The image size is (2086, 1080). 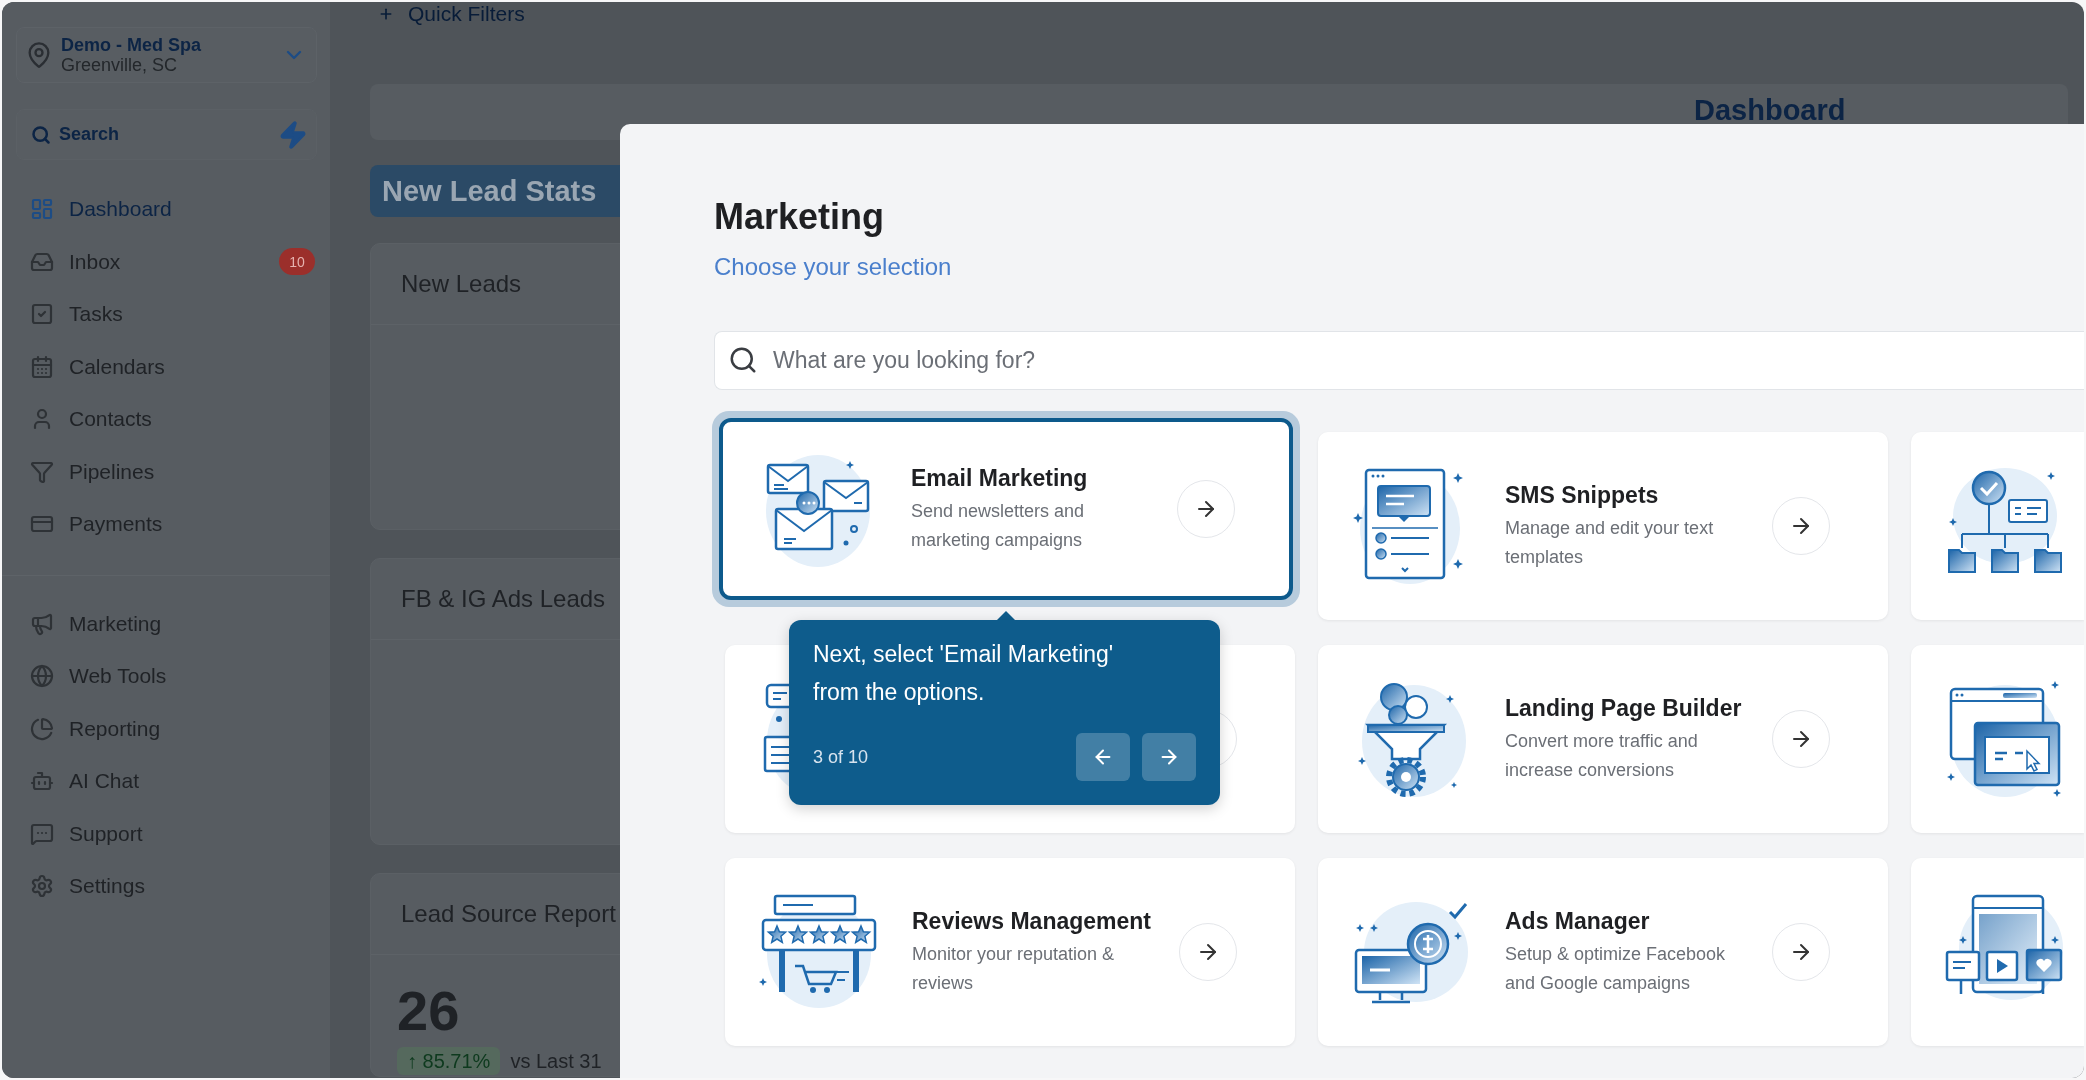 What do you see at coordinates (166, 366) in the screenshot?
I see `nav-item: Calendars` at bounding box center [166, 366].